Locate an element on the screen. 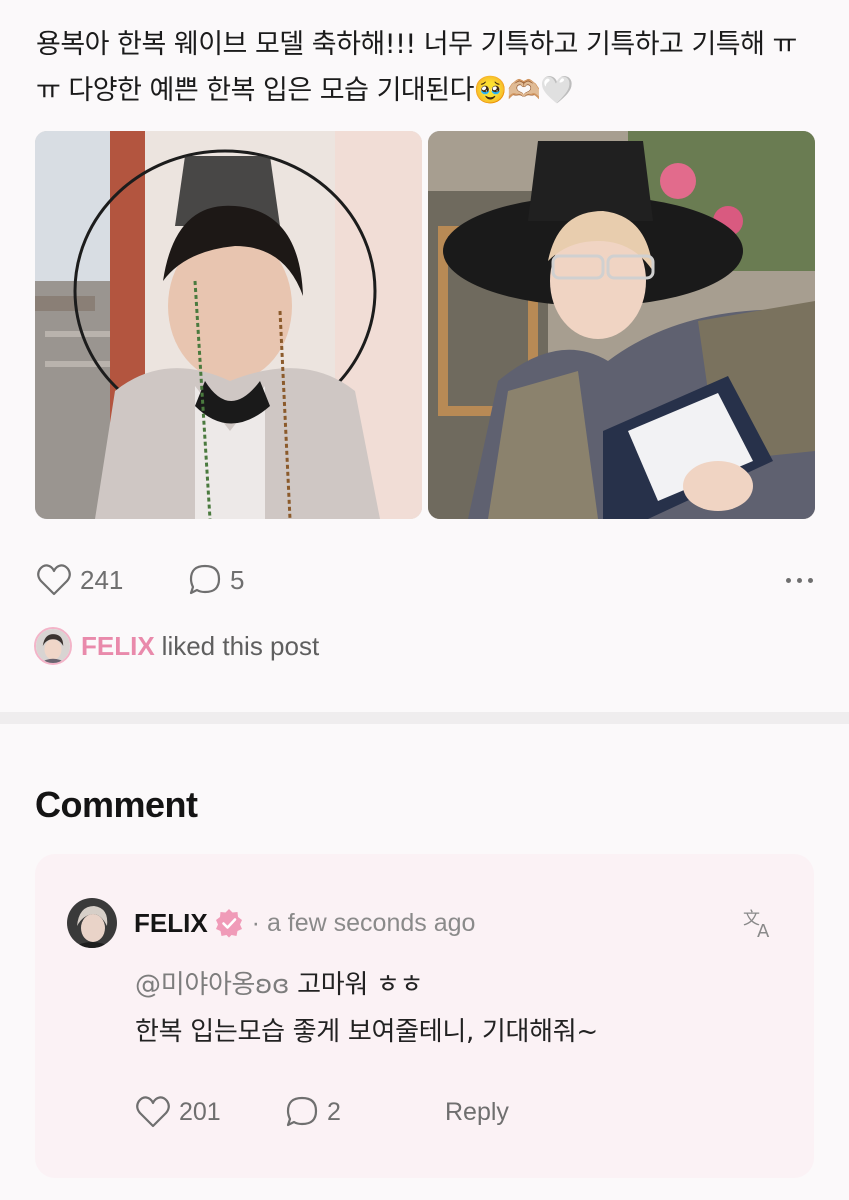 The height and width of the screenshot is (1200, 849). svg-text: A is located at coordinates (763, 930).